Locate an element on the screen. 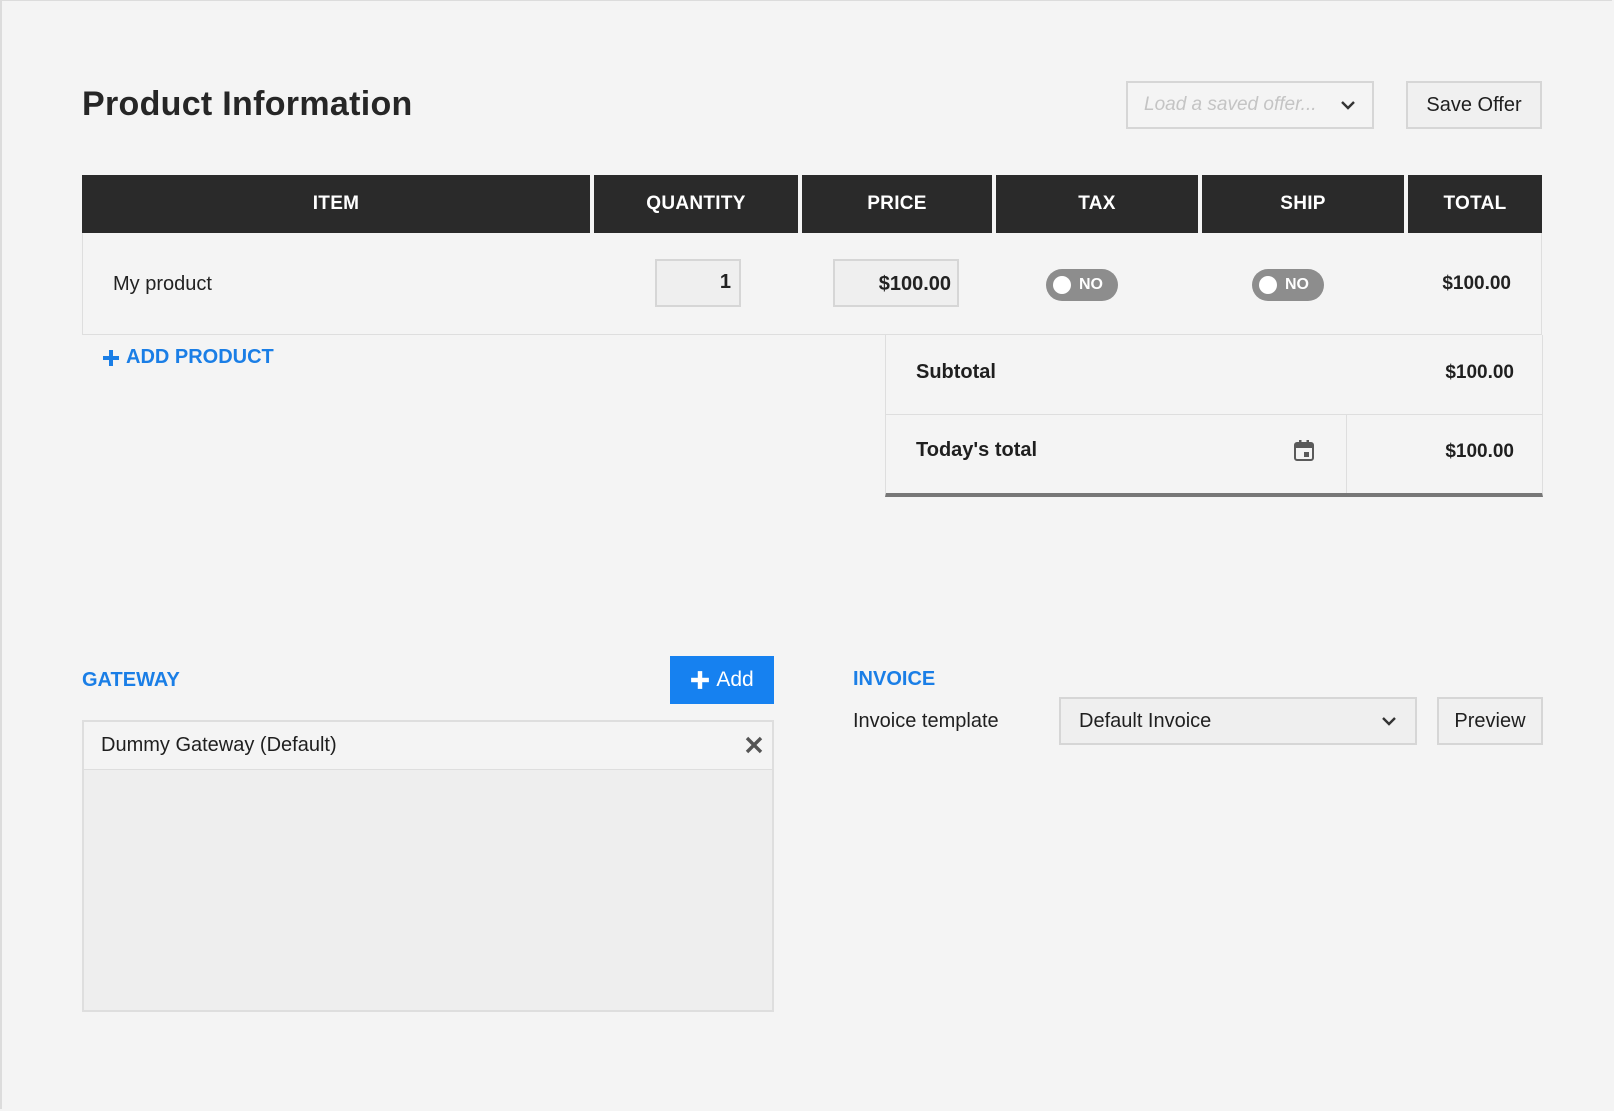  invoice-template-select: Default Invoice is located at coordinates (1238, 721).